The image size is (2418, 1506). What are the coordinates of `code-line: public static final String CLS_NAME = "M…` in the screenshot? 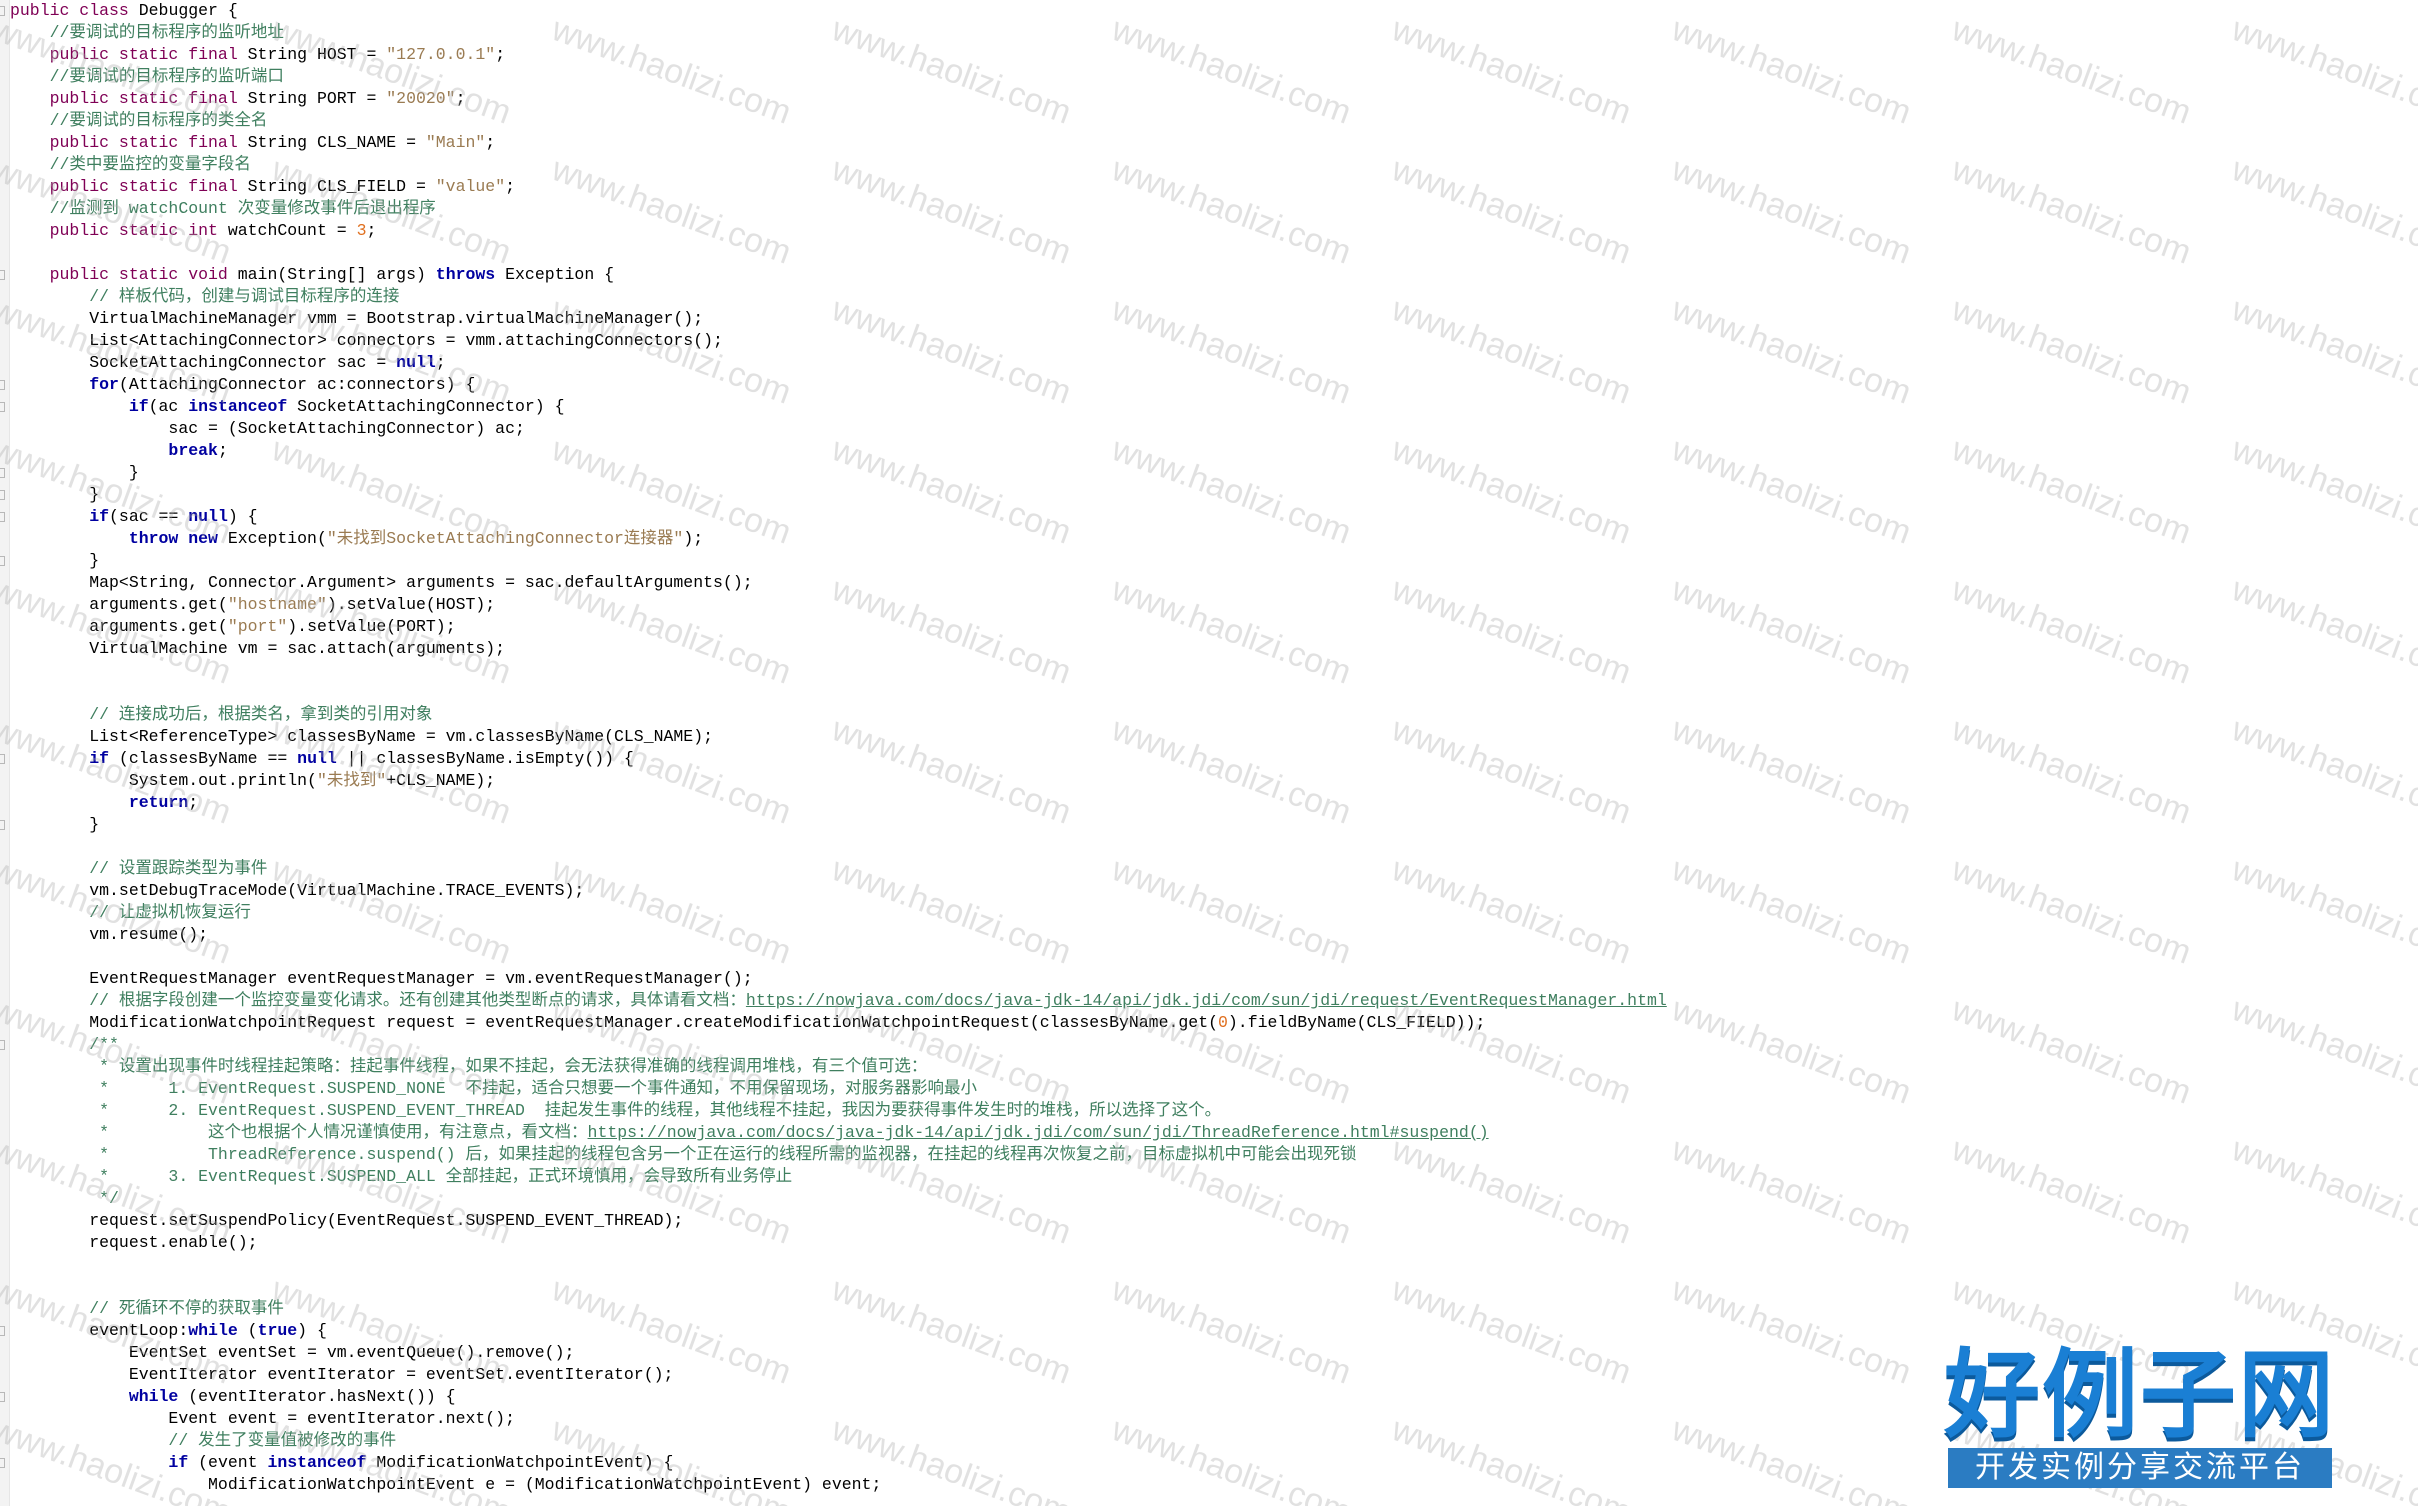 It's located at (253, 143).